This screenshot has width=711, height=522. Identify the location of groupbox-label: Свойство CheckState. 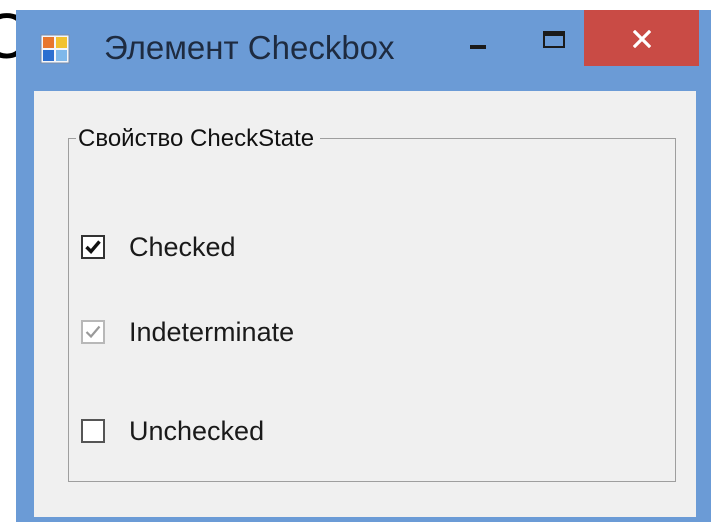
(198, 139).